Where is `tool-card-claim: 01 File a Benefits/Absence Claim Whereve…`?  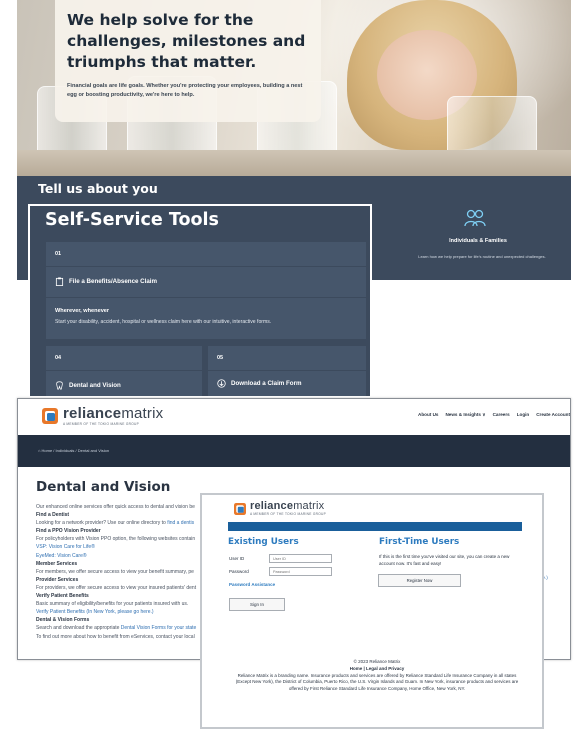
tool-card-claim: 01 File a Benefits/Absence Claim Whereve… is located at coordinates (206, 290).